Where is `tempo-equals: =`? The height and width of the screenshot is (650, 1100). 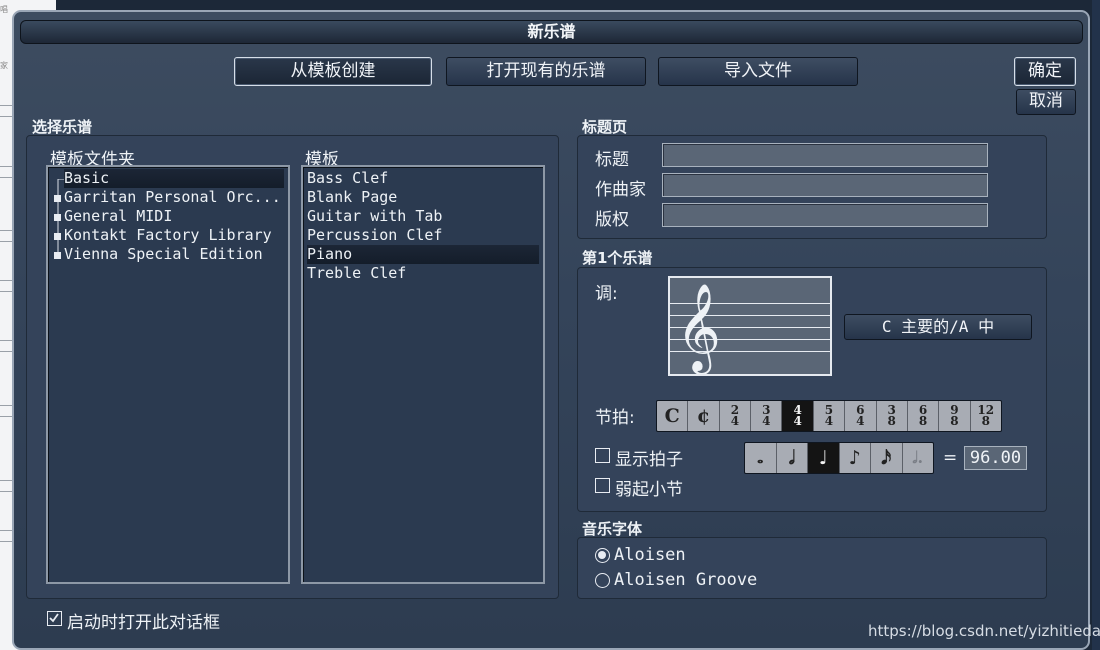 tempo-equals: = is located at coordinates (950, 458).